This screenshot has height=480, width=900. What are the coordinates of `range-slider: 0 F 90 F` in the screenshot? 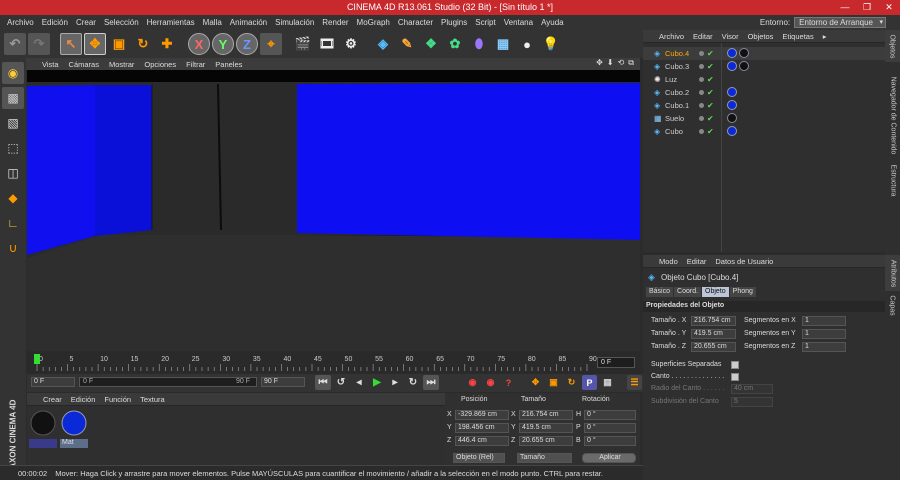 It's located at (168, 382).